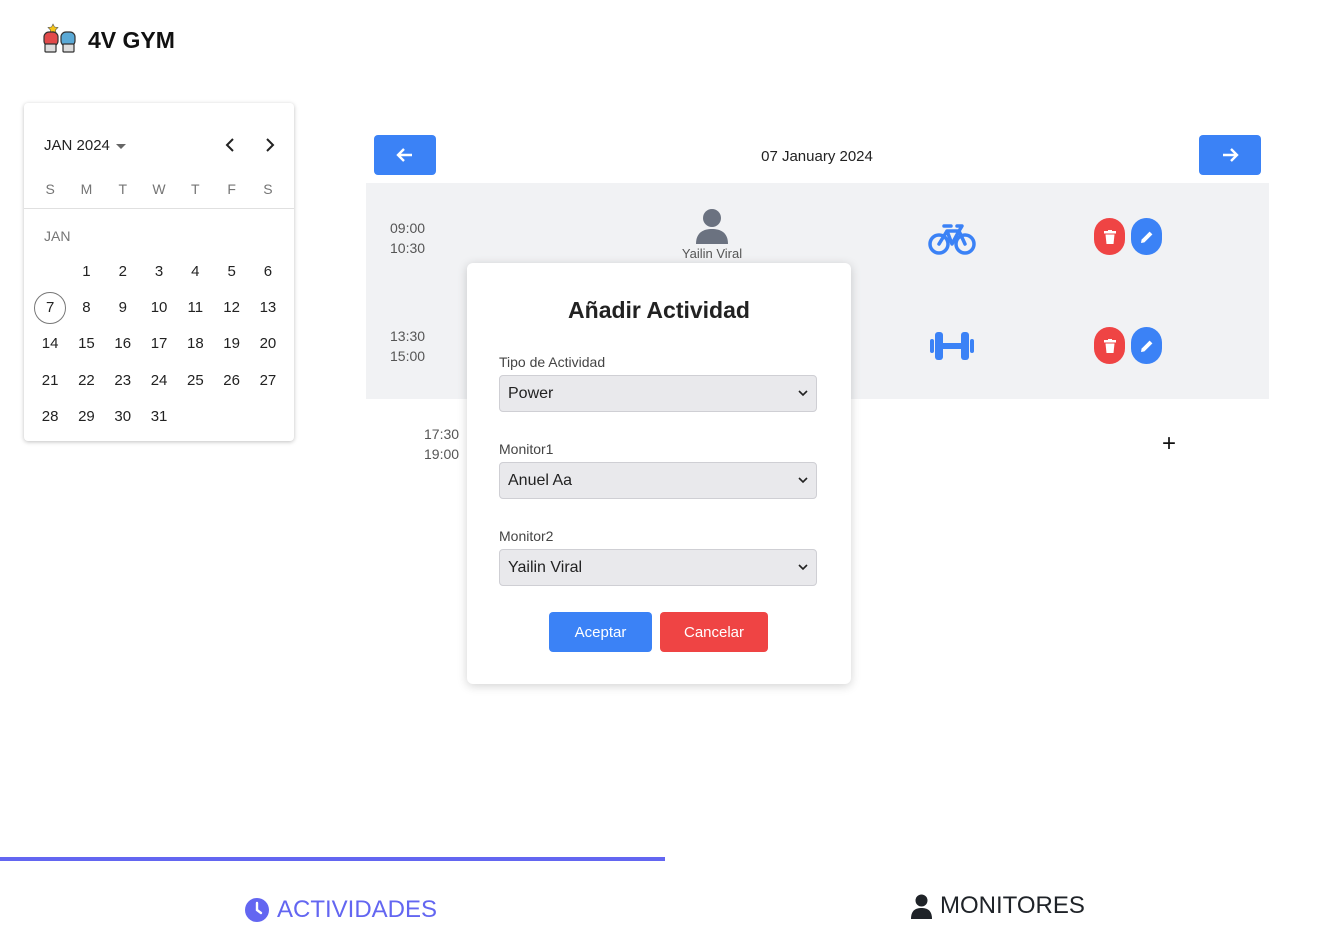 This screenshot has width=1317, height=948. What do you see at coordinates (1169, 444) in the screenshot?
I see `add-activity-button: +` at bounding box center [1169, 444].